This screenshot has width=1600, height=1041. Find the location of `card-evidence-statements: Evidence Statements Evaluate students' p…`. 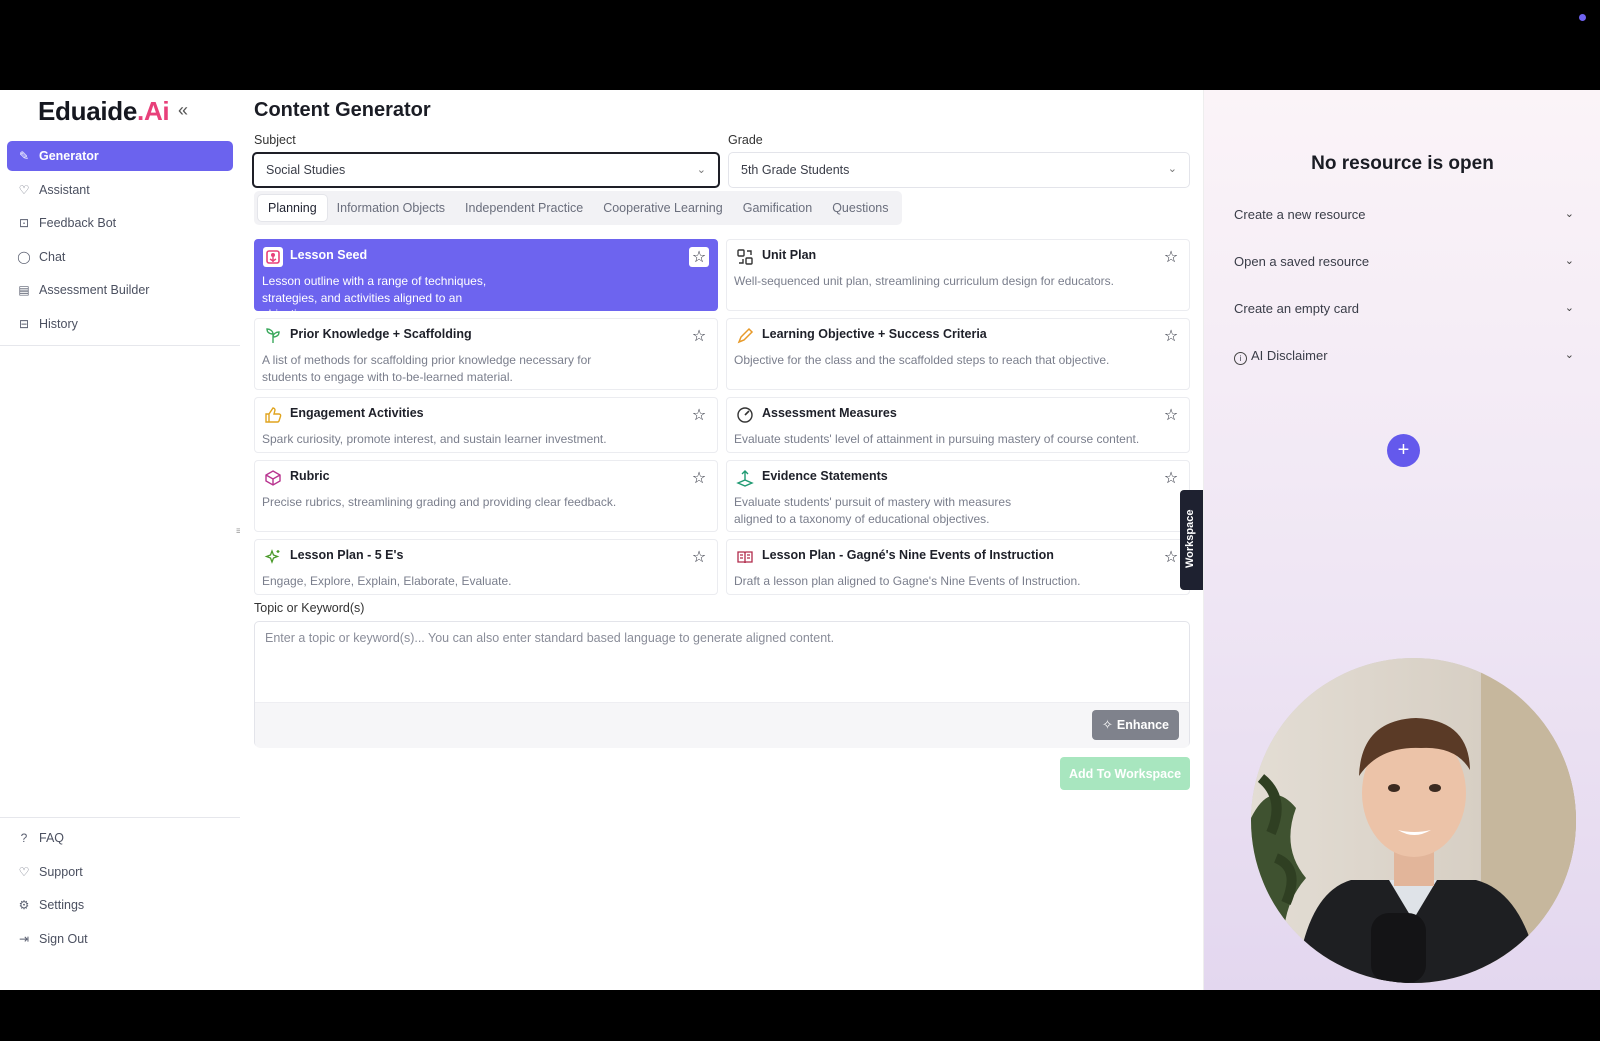

card-evidence-statements: Evidence Statements Evaluate students' p… is located at coordinates (958, 496).